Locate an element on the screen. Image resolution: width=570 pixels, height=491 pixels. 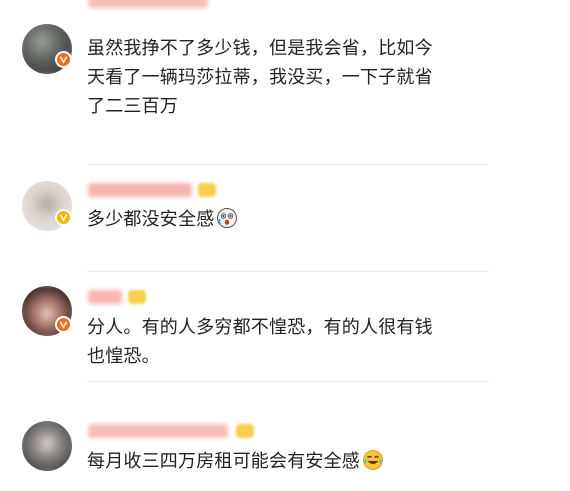
comment-text: 每月收三四万房租可能会有安全感 is located at coordinates (287, 463).